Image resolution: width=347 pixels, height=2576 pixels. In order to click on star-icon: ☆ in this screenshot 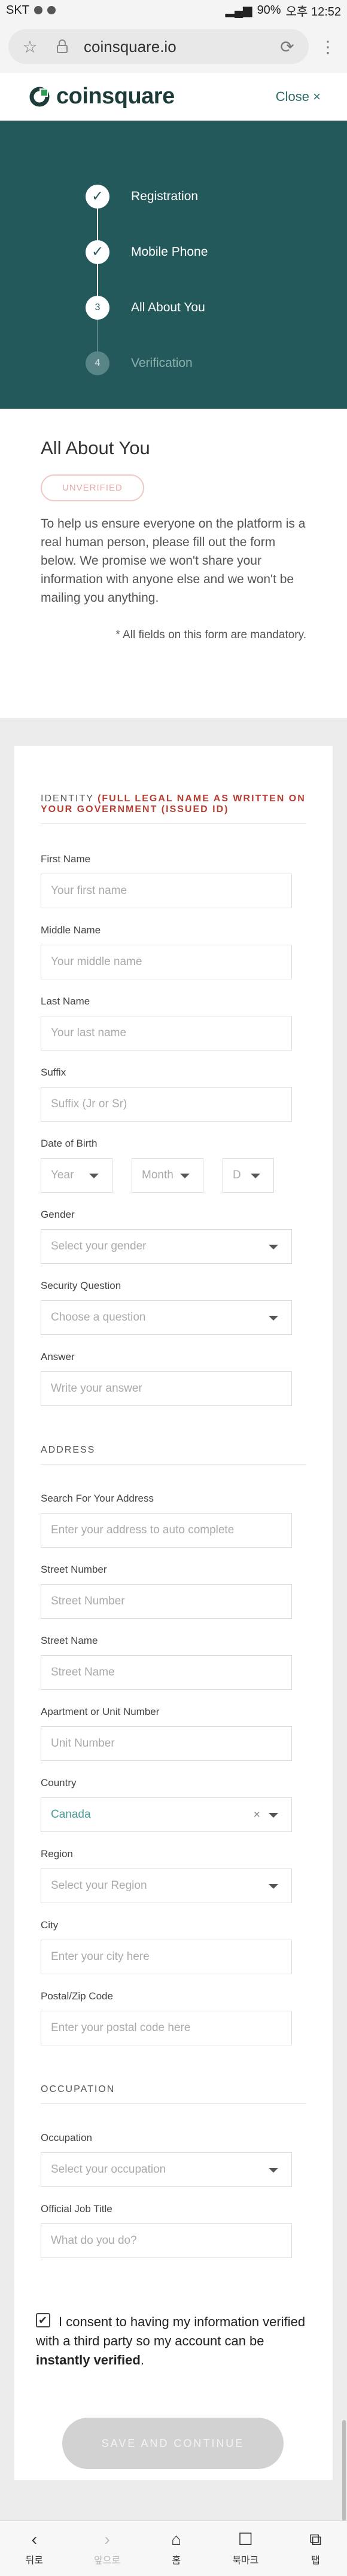, I will do `click(30, 46)`.